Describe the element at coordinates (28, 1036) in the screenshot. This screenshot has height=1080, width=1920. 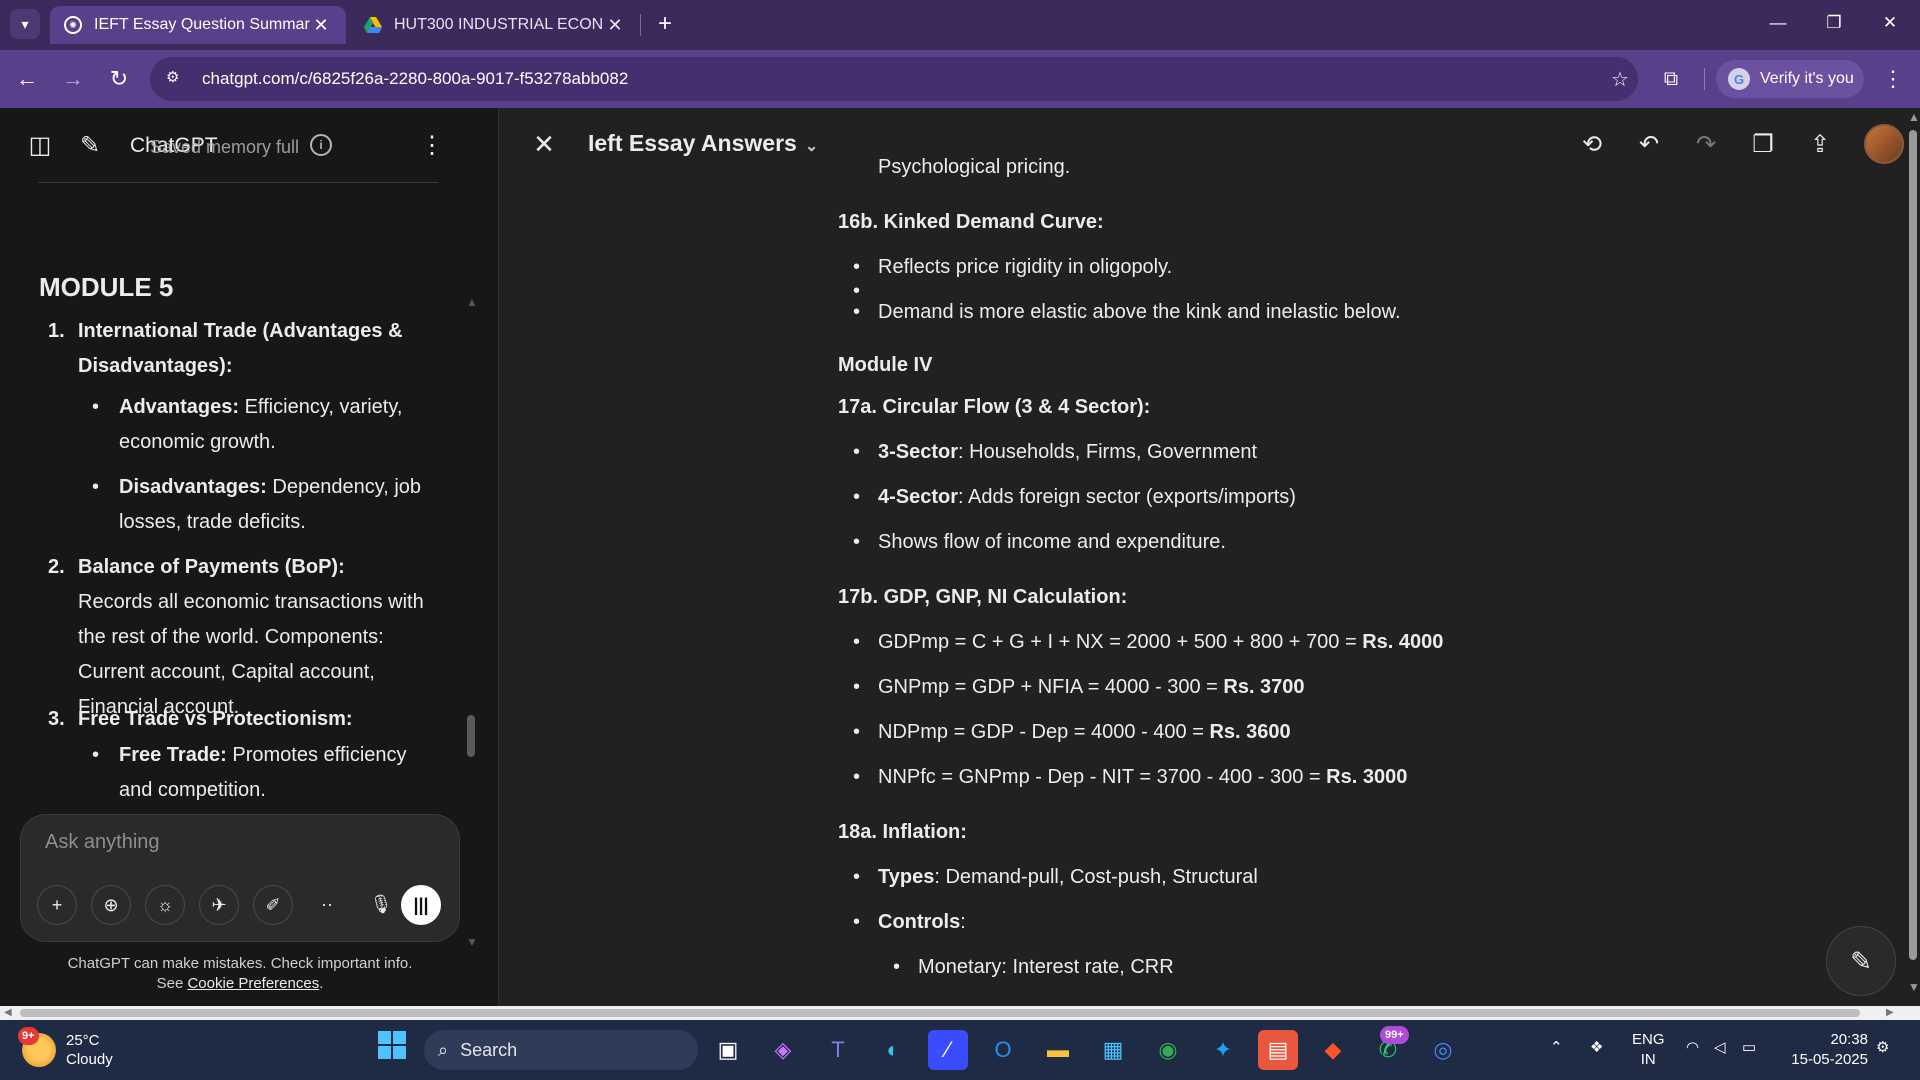
I see `weather-badge: 9+` at that location.